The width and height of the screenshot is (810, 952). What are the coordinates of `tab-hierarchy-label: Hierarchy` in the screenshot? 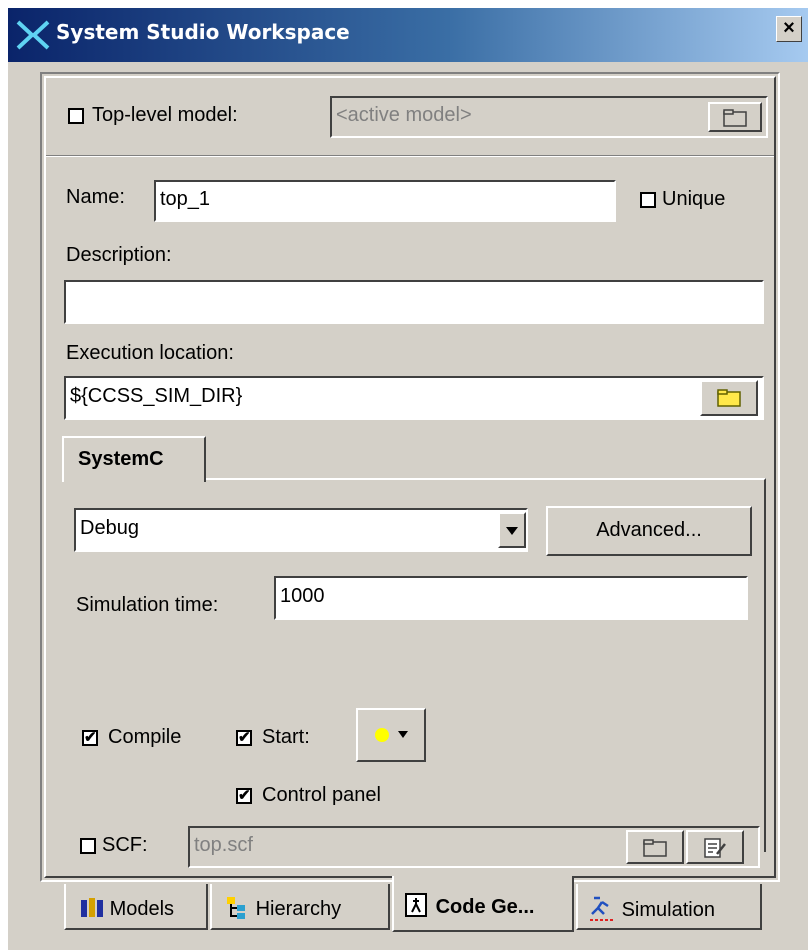 It's located at (298, 909).